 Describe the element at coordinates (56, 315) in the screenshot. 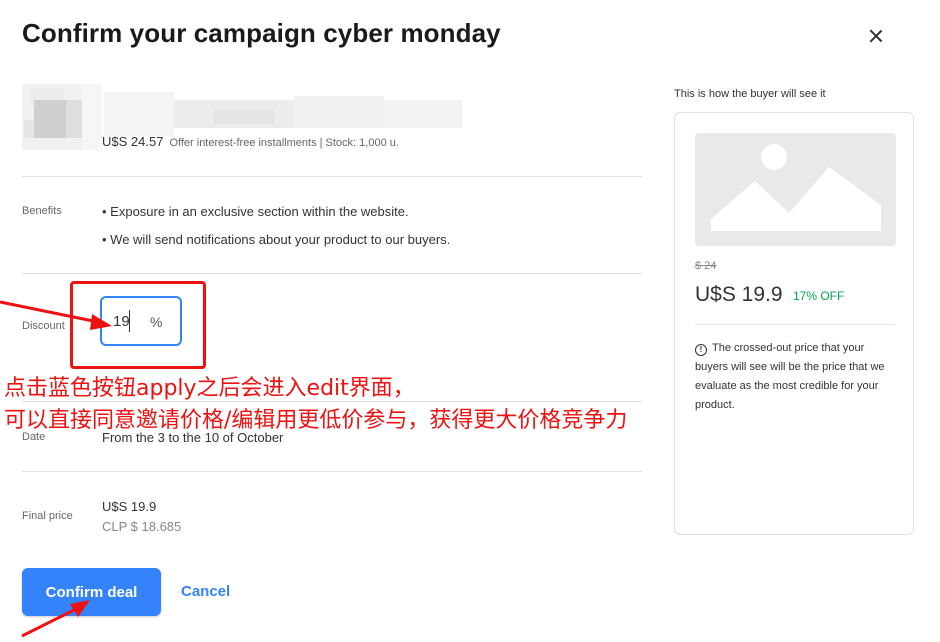

I see `arrow-to-discount` at that location.